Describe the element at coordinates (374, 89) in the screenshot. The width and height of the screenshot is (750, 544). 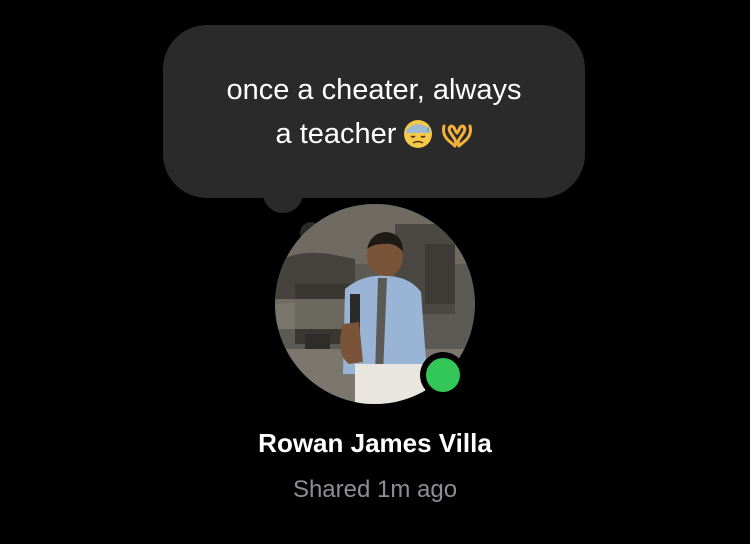
I see `note-text-line-1: once a cheater, always` at that location.